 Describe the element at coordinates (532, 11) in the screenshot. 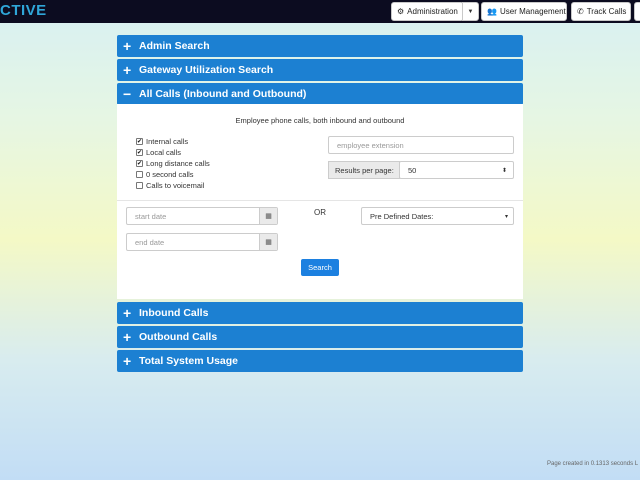

I see `user-management-label: User Management` at that location.